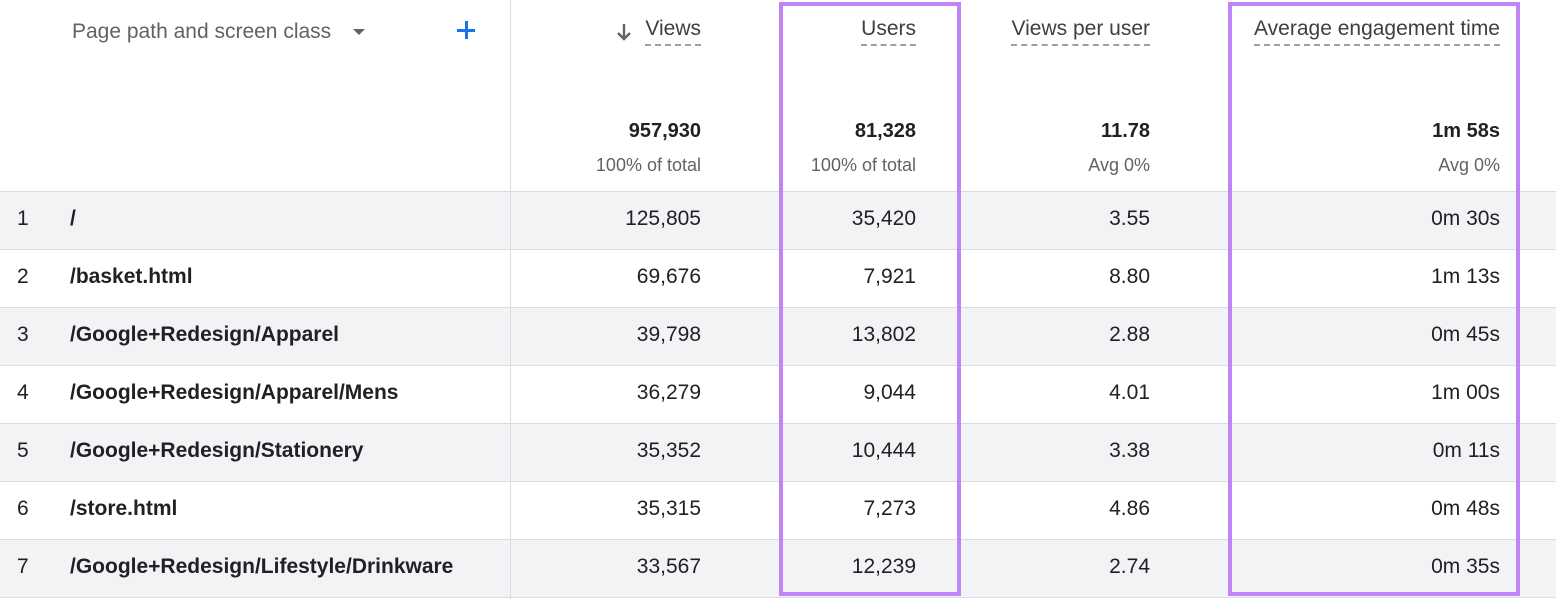  I want to click on total-views: 957,930, so click(664, 131).